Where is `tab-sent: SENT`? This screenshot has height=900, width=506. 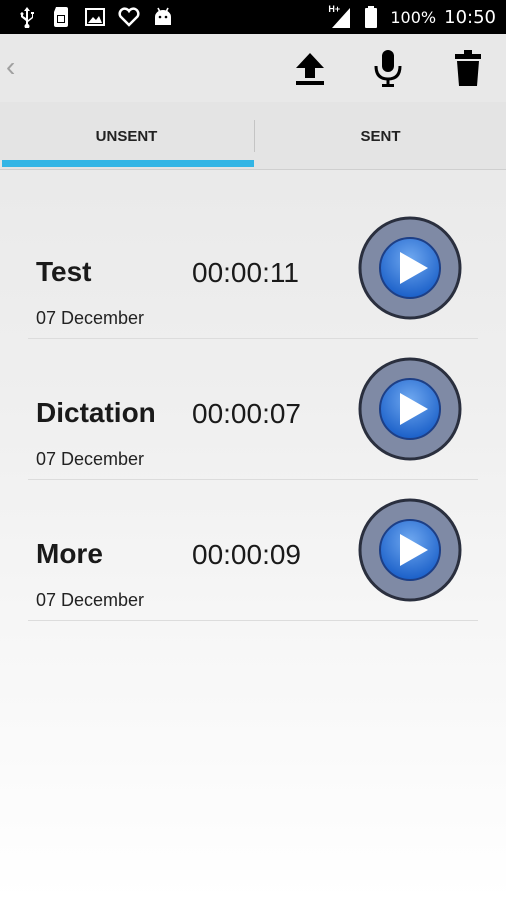
tab-sent: SENT is located at coordinates (380, 136).